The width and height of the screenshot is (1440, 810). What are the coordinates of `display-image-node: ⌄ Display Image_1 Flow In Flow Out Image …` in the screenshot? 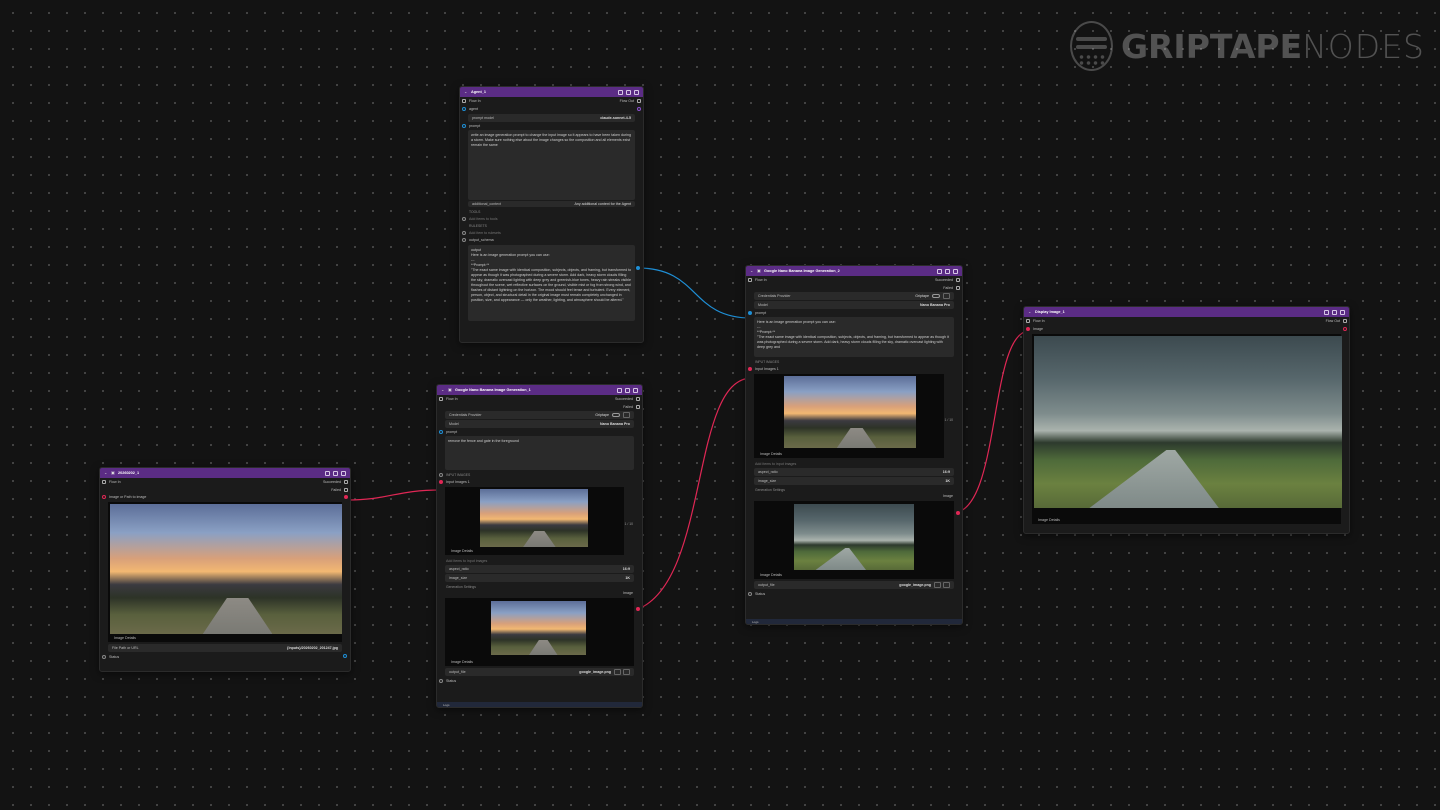 It's located at (1186, 420).